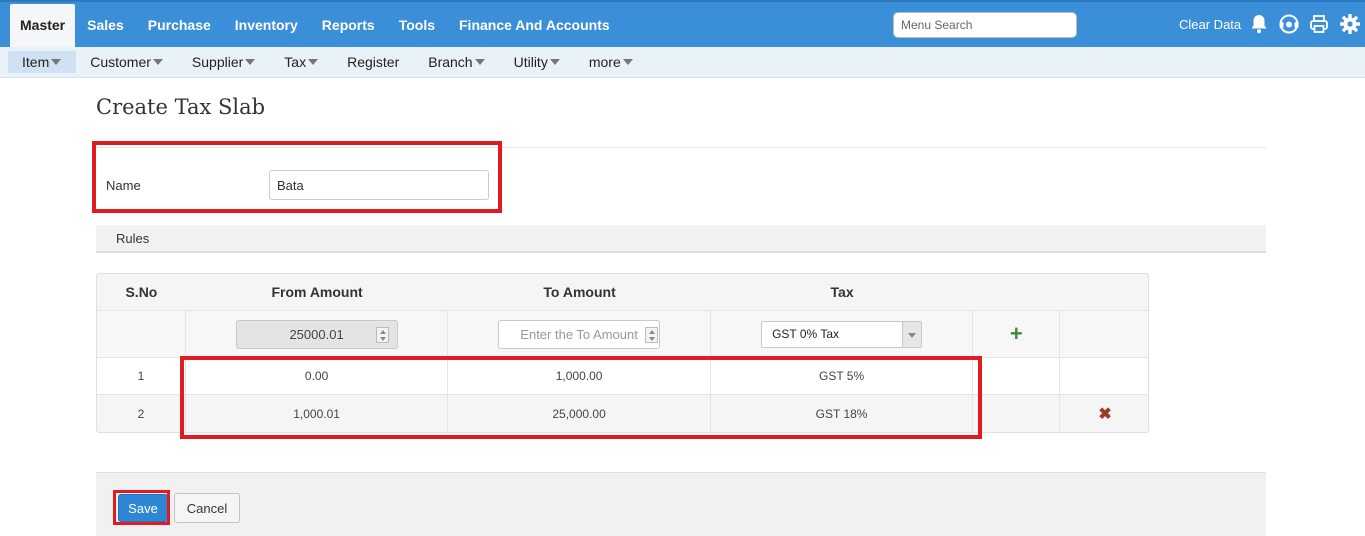  What do you see at coordinates (985, 25) in the screenshot?
I see `menu-search-input` at bounding box center [985, 25].